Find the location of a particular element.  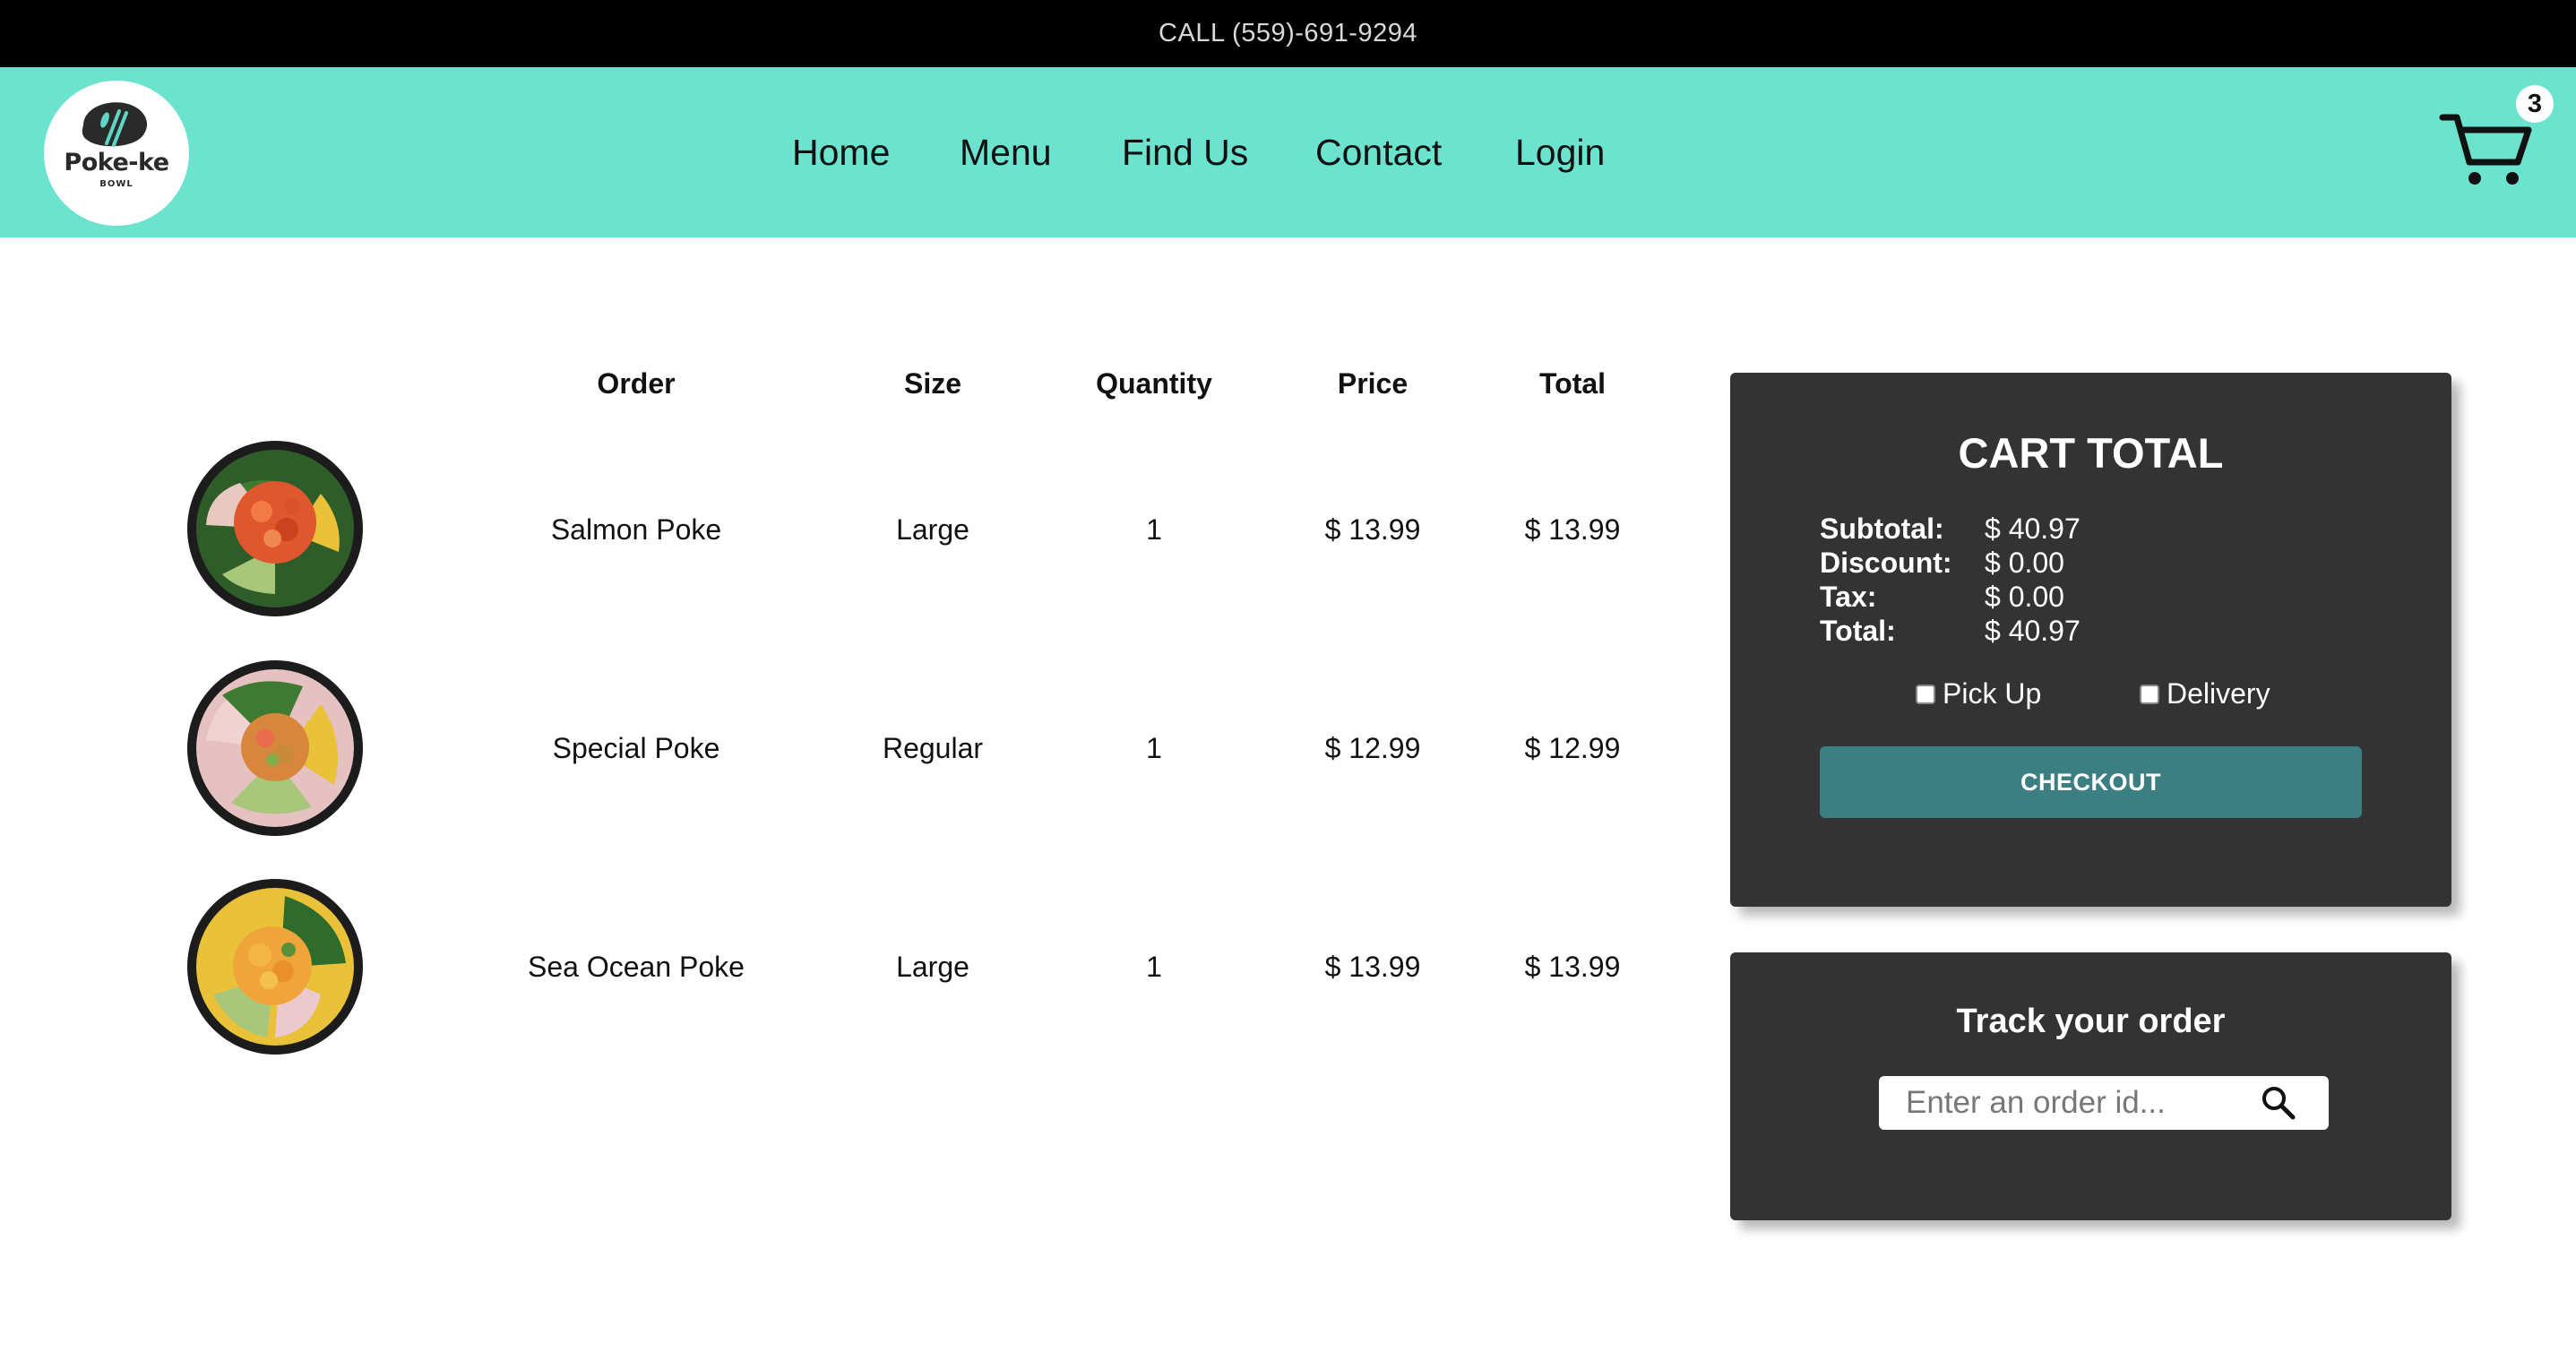

nav-menu: Menu is located at coordinates (1006, 153).